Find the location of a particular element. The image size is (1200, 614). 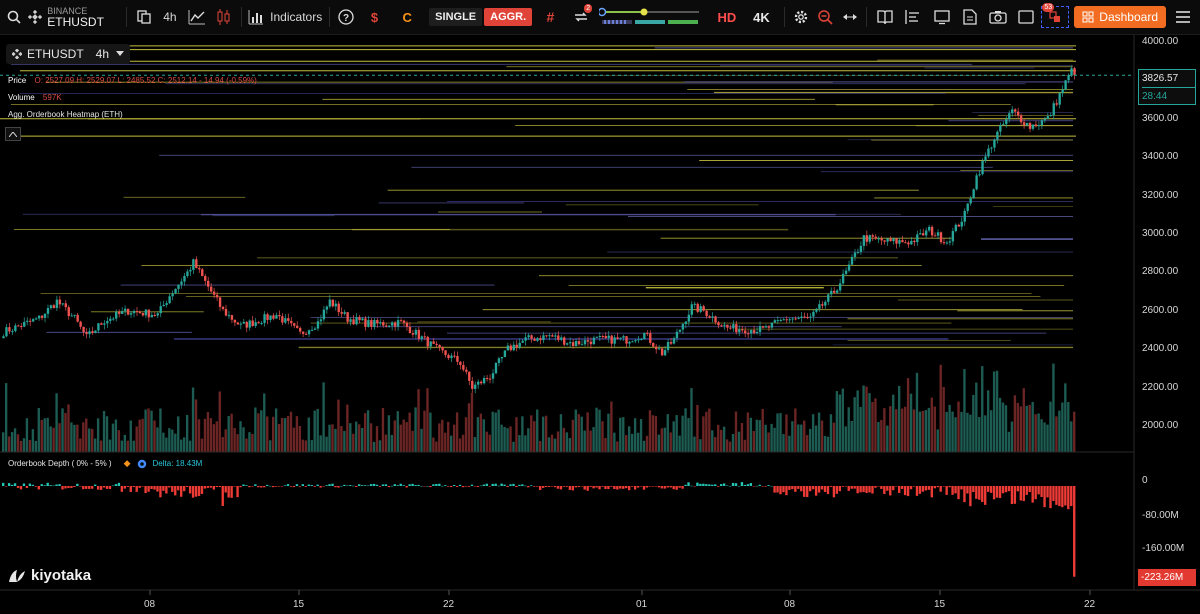

heatmap-range-slider is located at coordinates (647, 17).